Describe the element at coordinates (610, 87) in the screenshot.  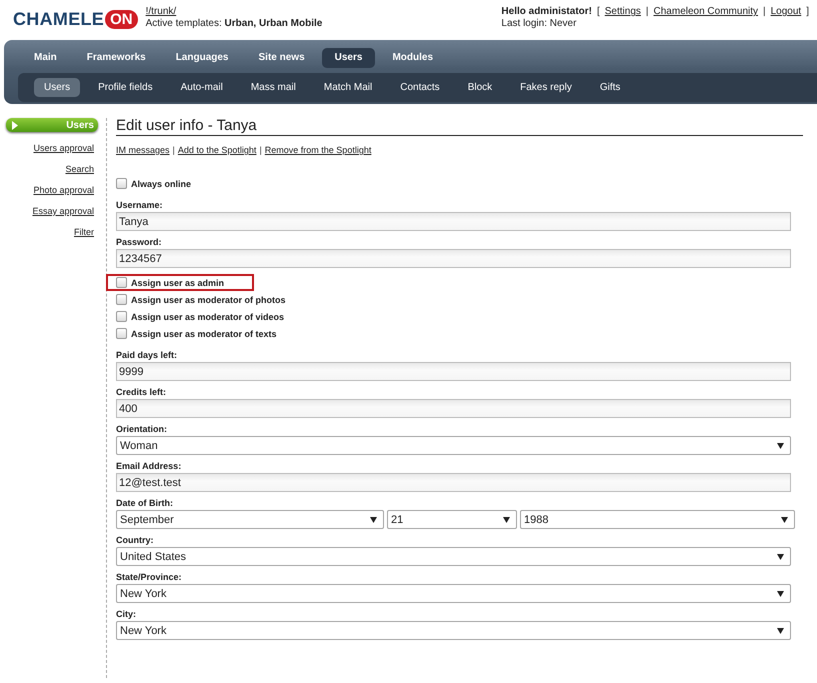
I see `subnav-tab: Gifts` at that location.